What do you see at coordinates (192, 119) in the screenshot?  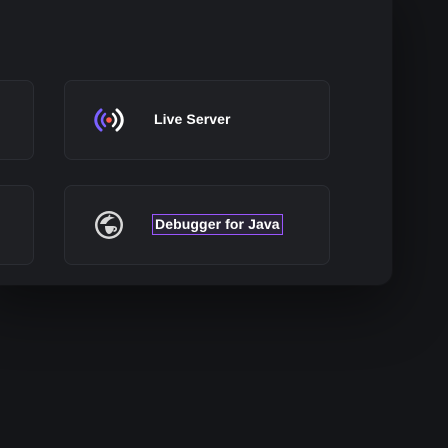 I see `extension-name-live-server: Live Server` at bounding box center [192, 119].